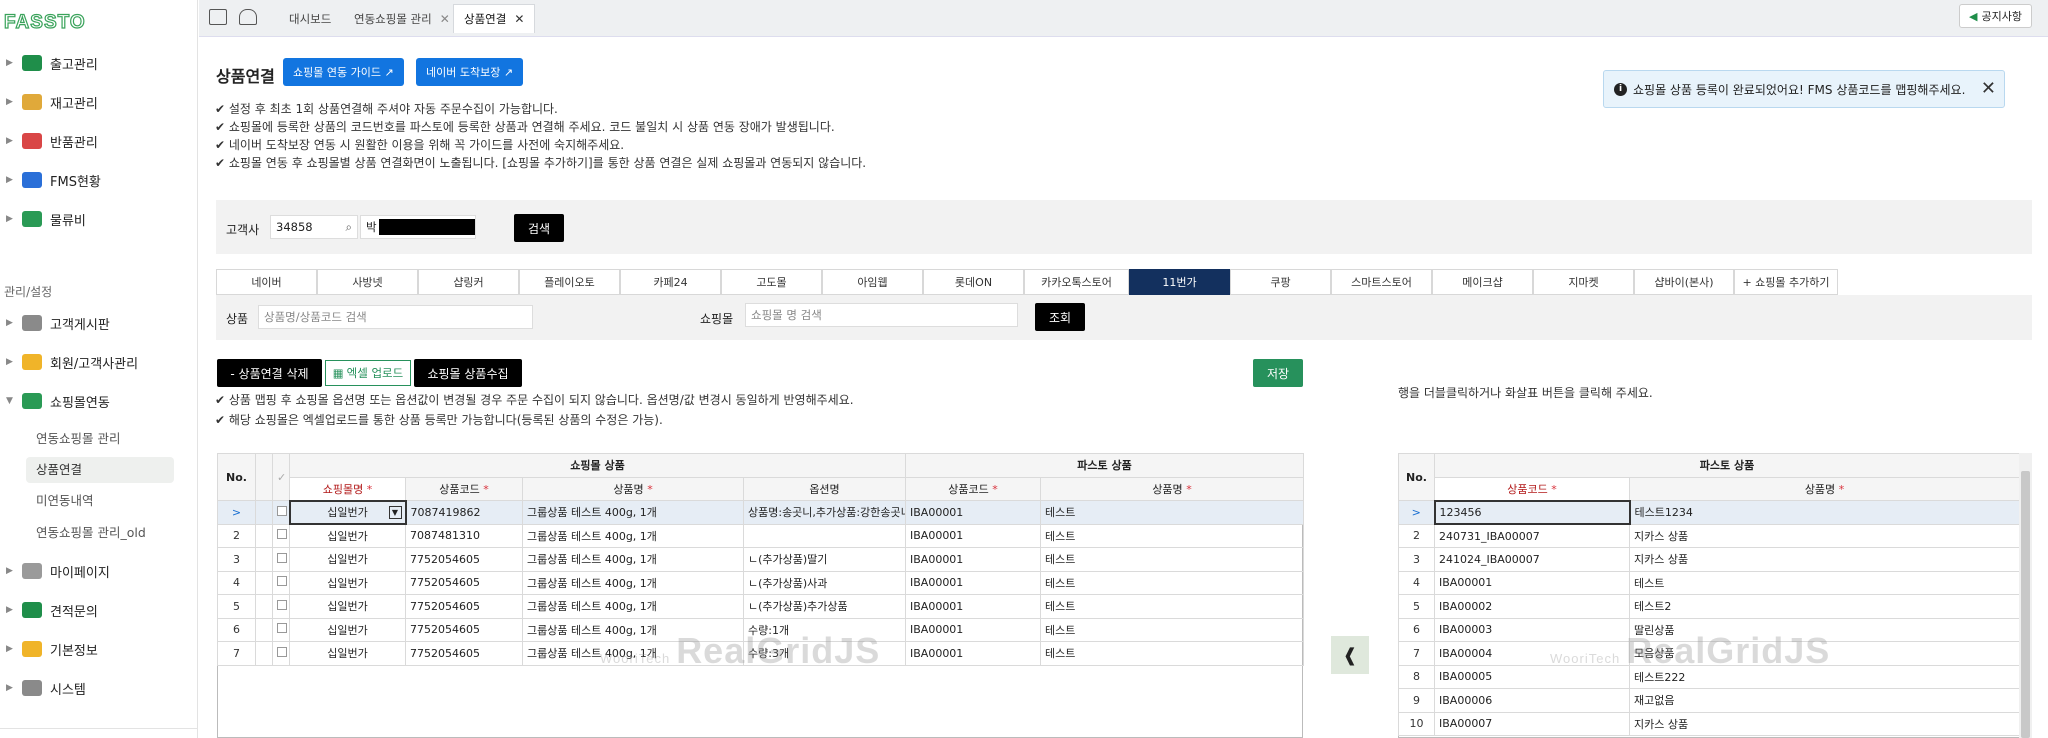 The width and height of the screenshot is (2048, 738). I want to click on sidebar-item-box: ▶ 재고관리, so click(98, 102).